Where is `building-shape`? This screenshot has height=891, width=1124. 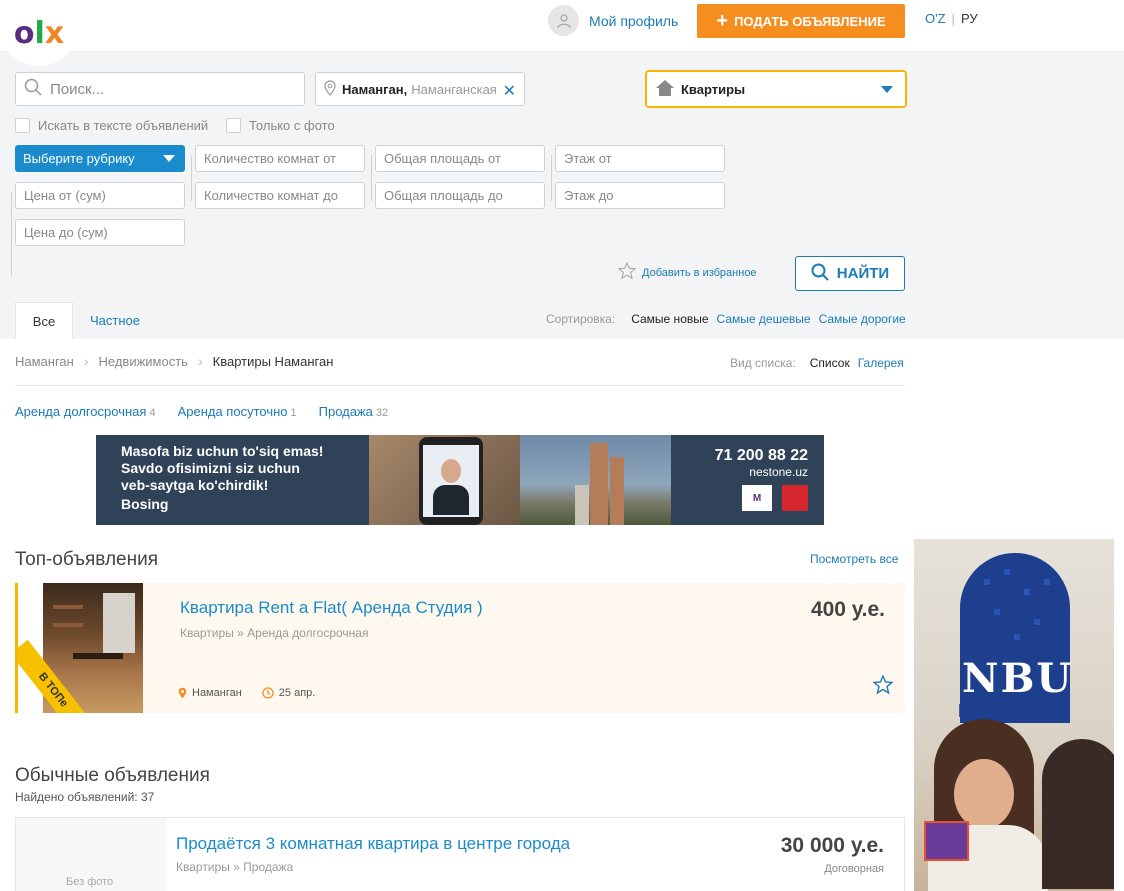 building-shape is located at coordinates (617, 491).